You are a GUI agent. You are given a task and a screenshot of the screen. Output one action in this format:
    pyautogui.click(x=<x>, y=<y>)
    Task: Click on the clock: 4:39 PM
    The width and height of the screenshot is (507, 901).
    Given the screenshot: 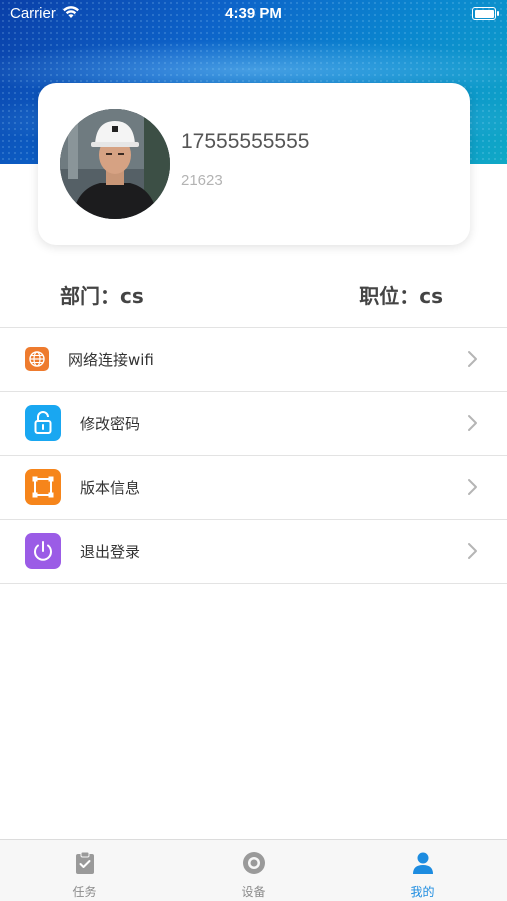 What is the action you would take?
    pyautogui.click(x=253, y=13)
    